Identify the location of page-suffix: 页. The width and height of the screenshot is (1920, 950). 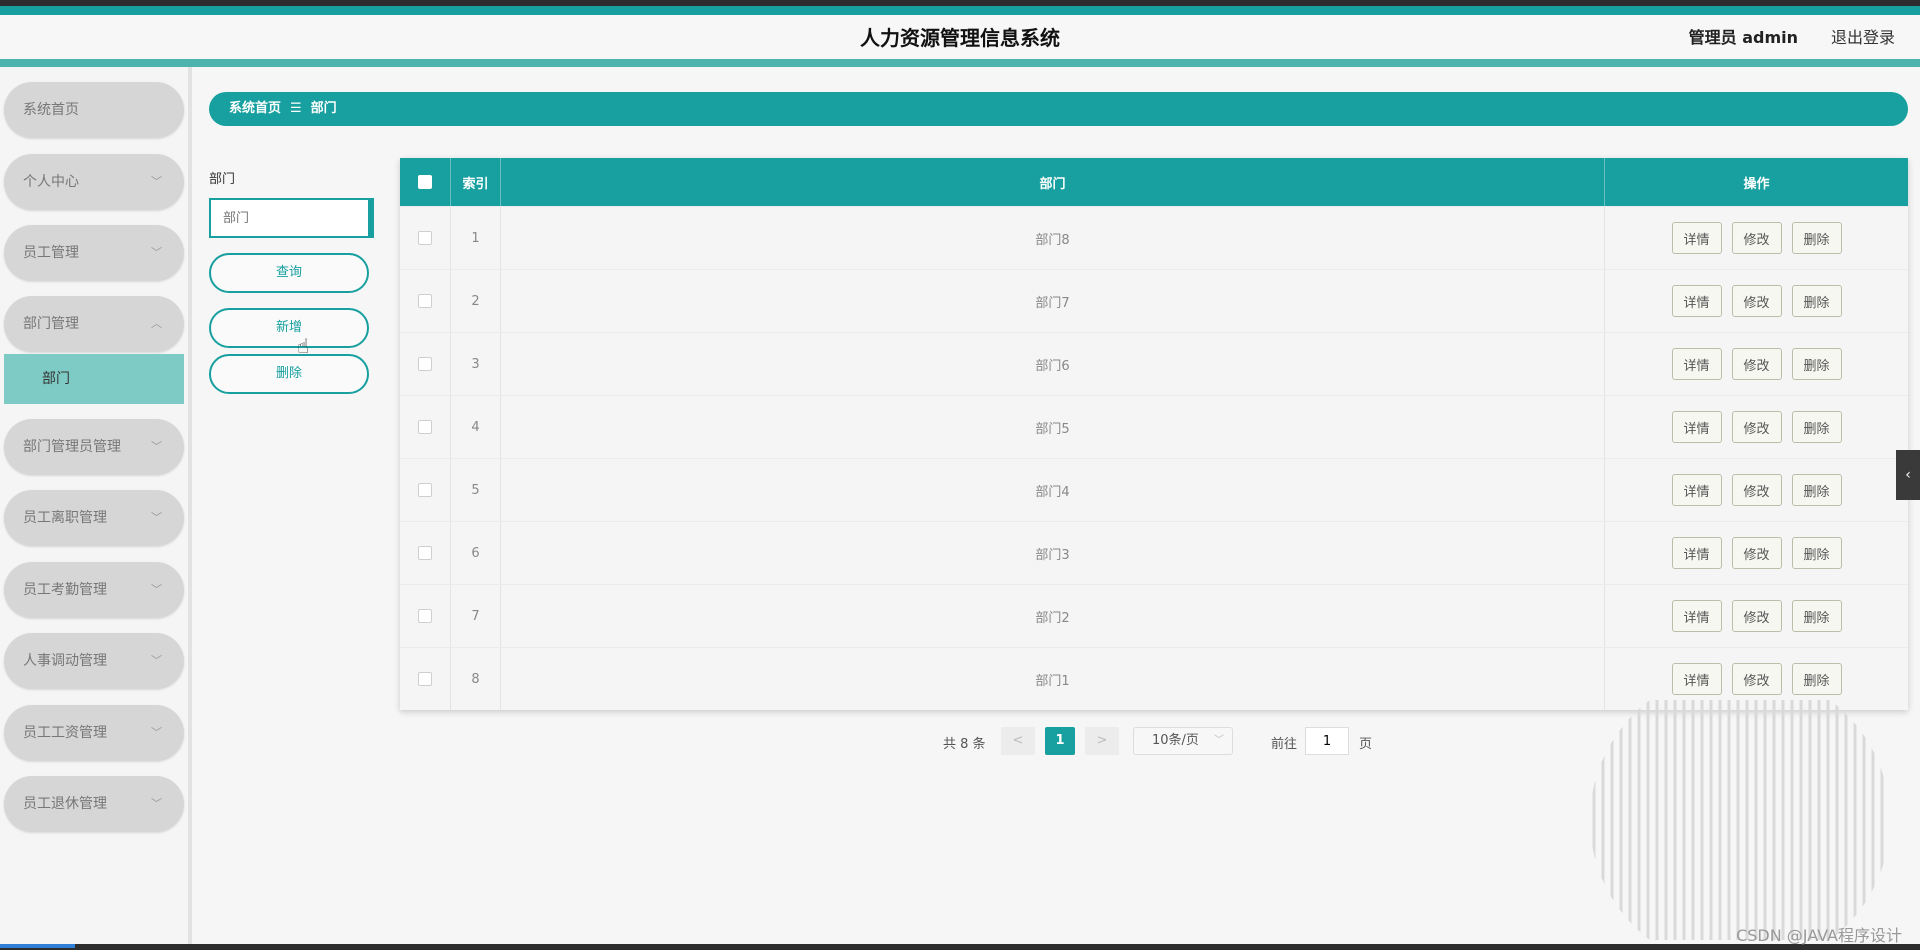
(1366, 744).